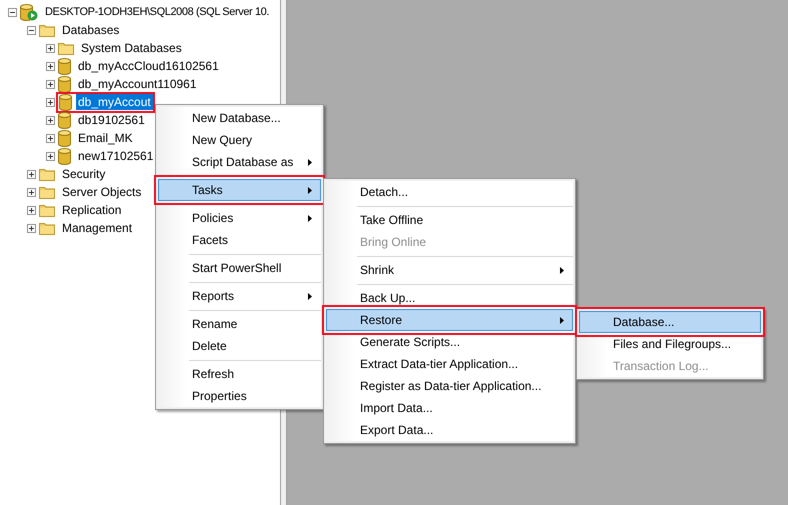  I want to click on tree-item-label: System Databases, so click(131, 48).